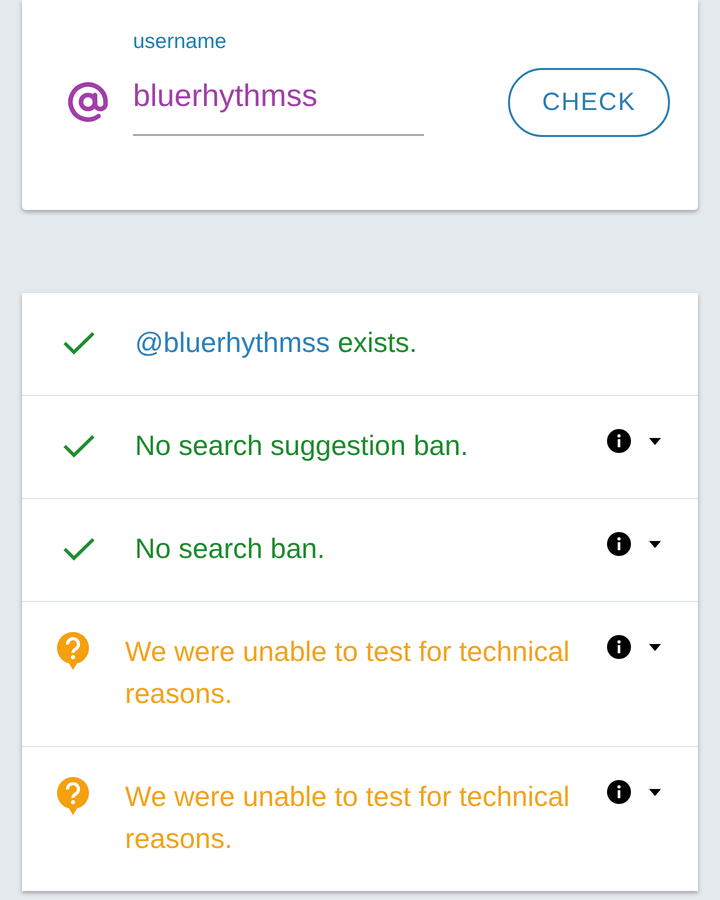 Image resolution: width=720 pixels, height=900 pixels. Describe the element at coordinates (589, 102) in the screenshot. I see `check-button: CHECK` at that location.